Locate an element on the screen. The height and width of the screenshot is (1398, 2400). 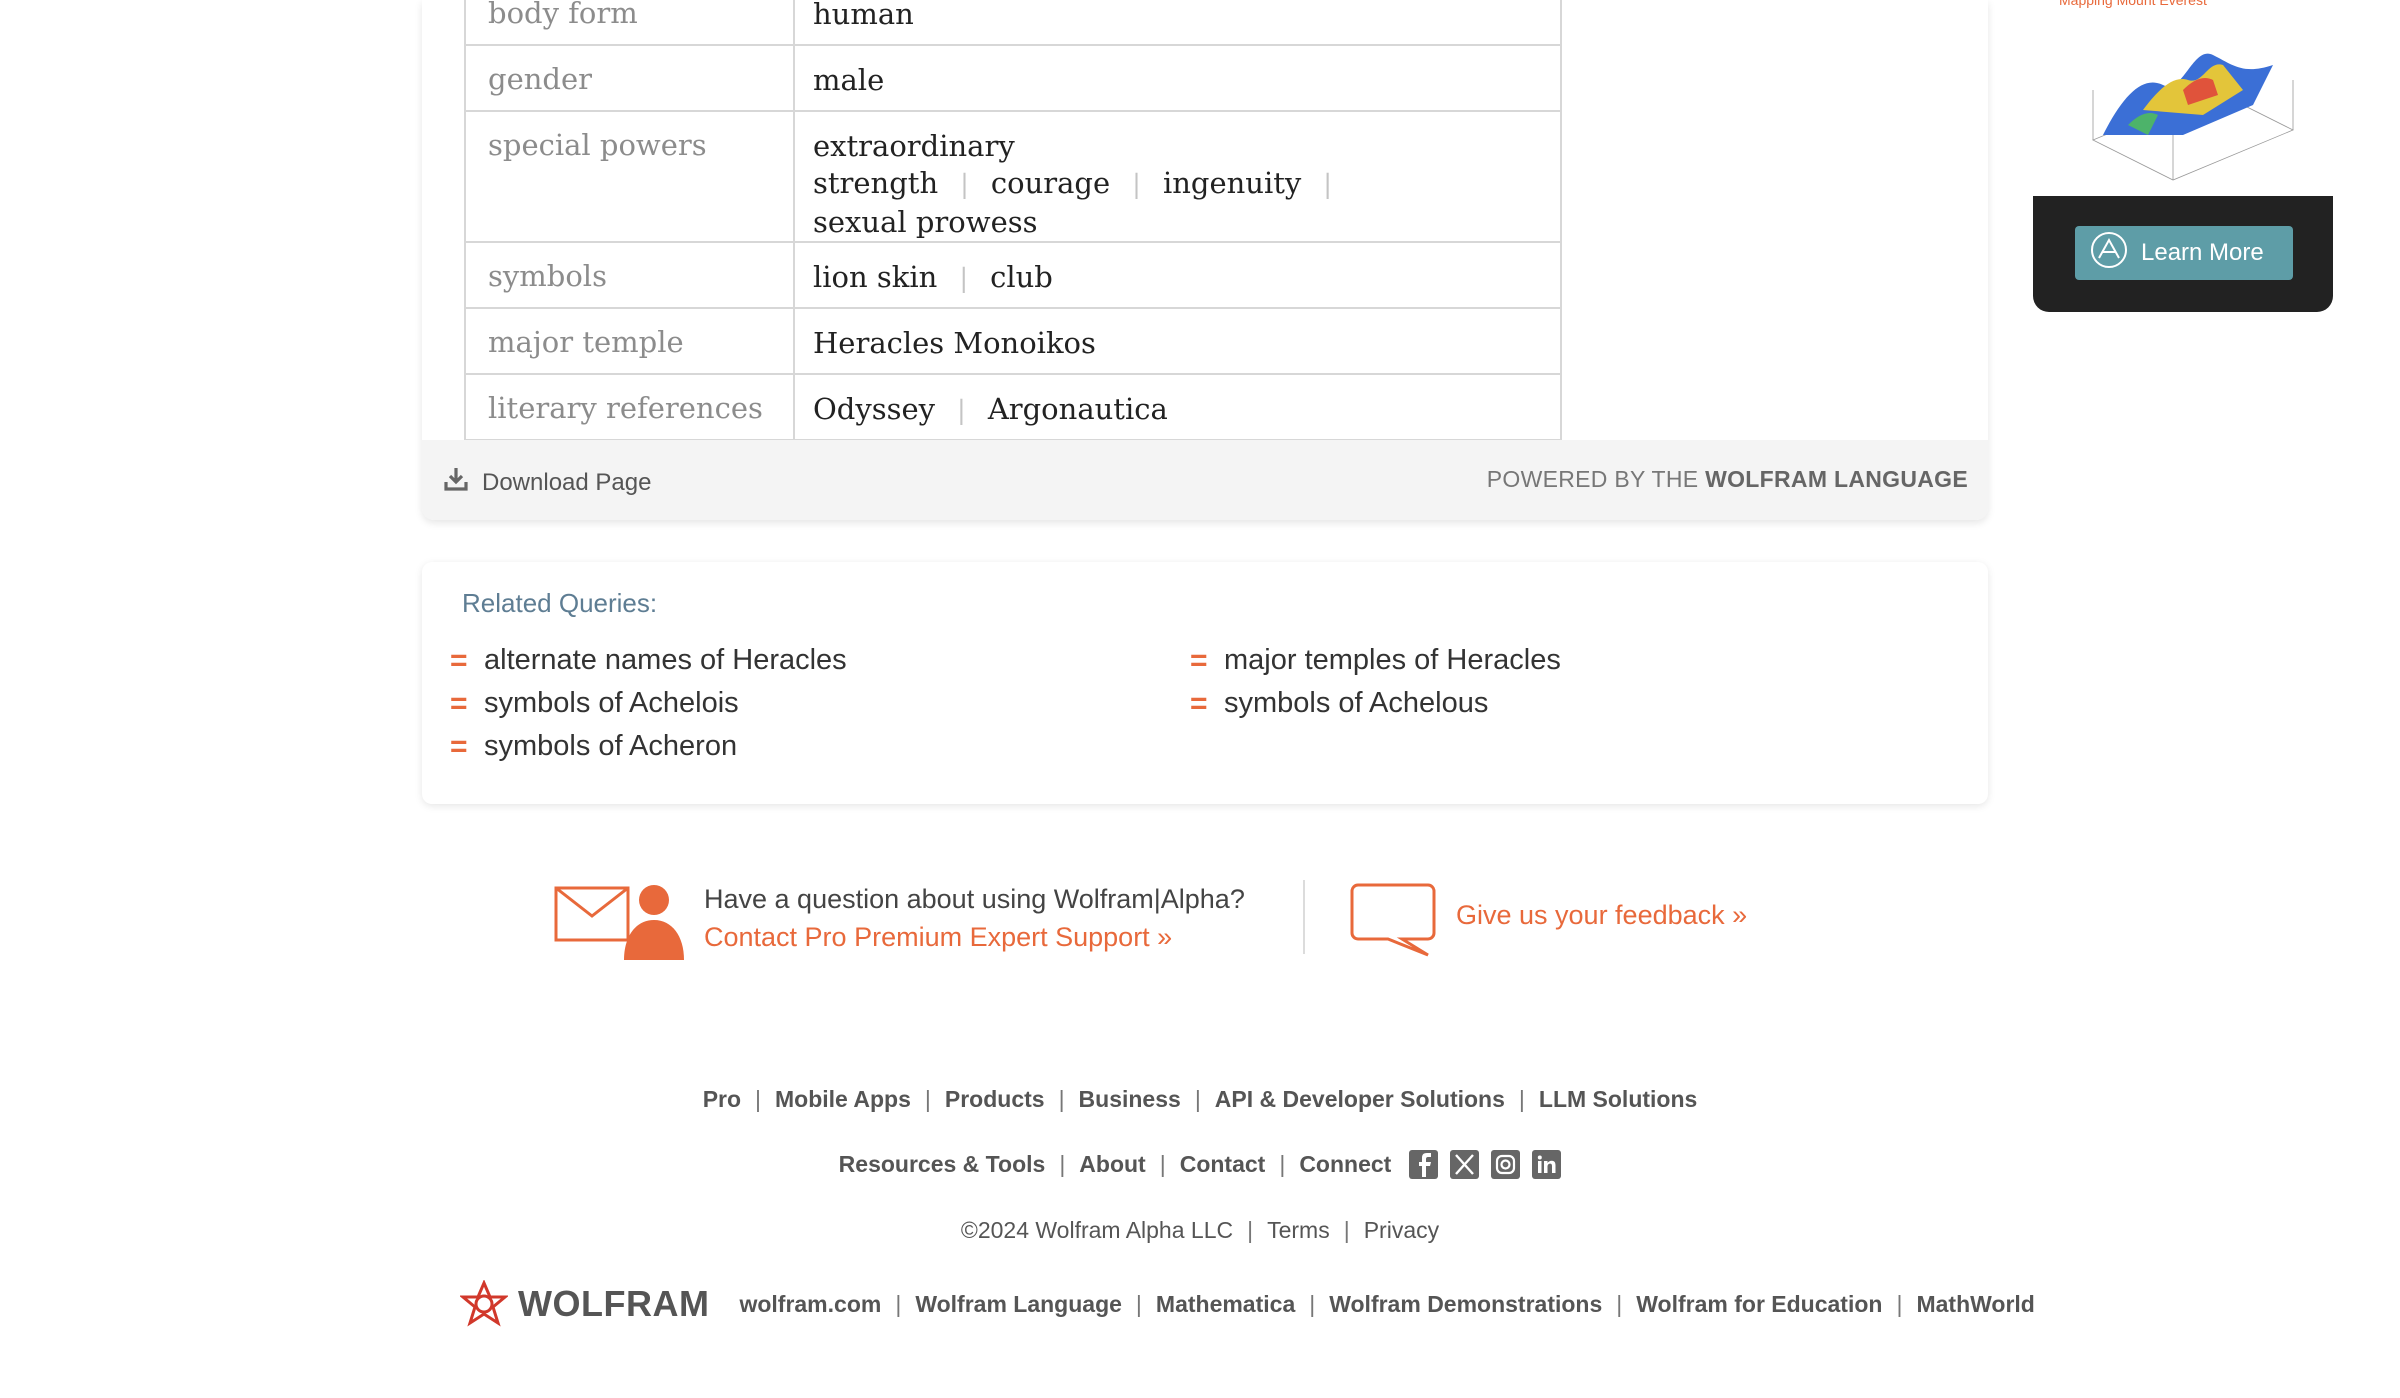
footer-link-about: About is located at coordinates (1112, 1164).